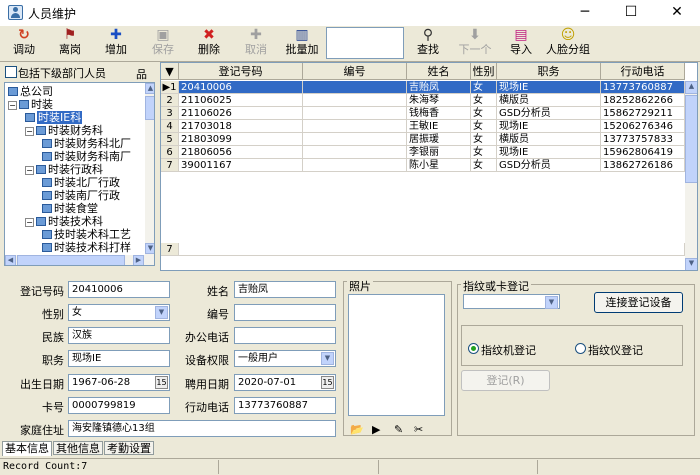  Describe the element at coordinates (149, 108) in the screenshot. I see `scroll-thumb` at that location.